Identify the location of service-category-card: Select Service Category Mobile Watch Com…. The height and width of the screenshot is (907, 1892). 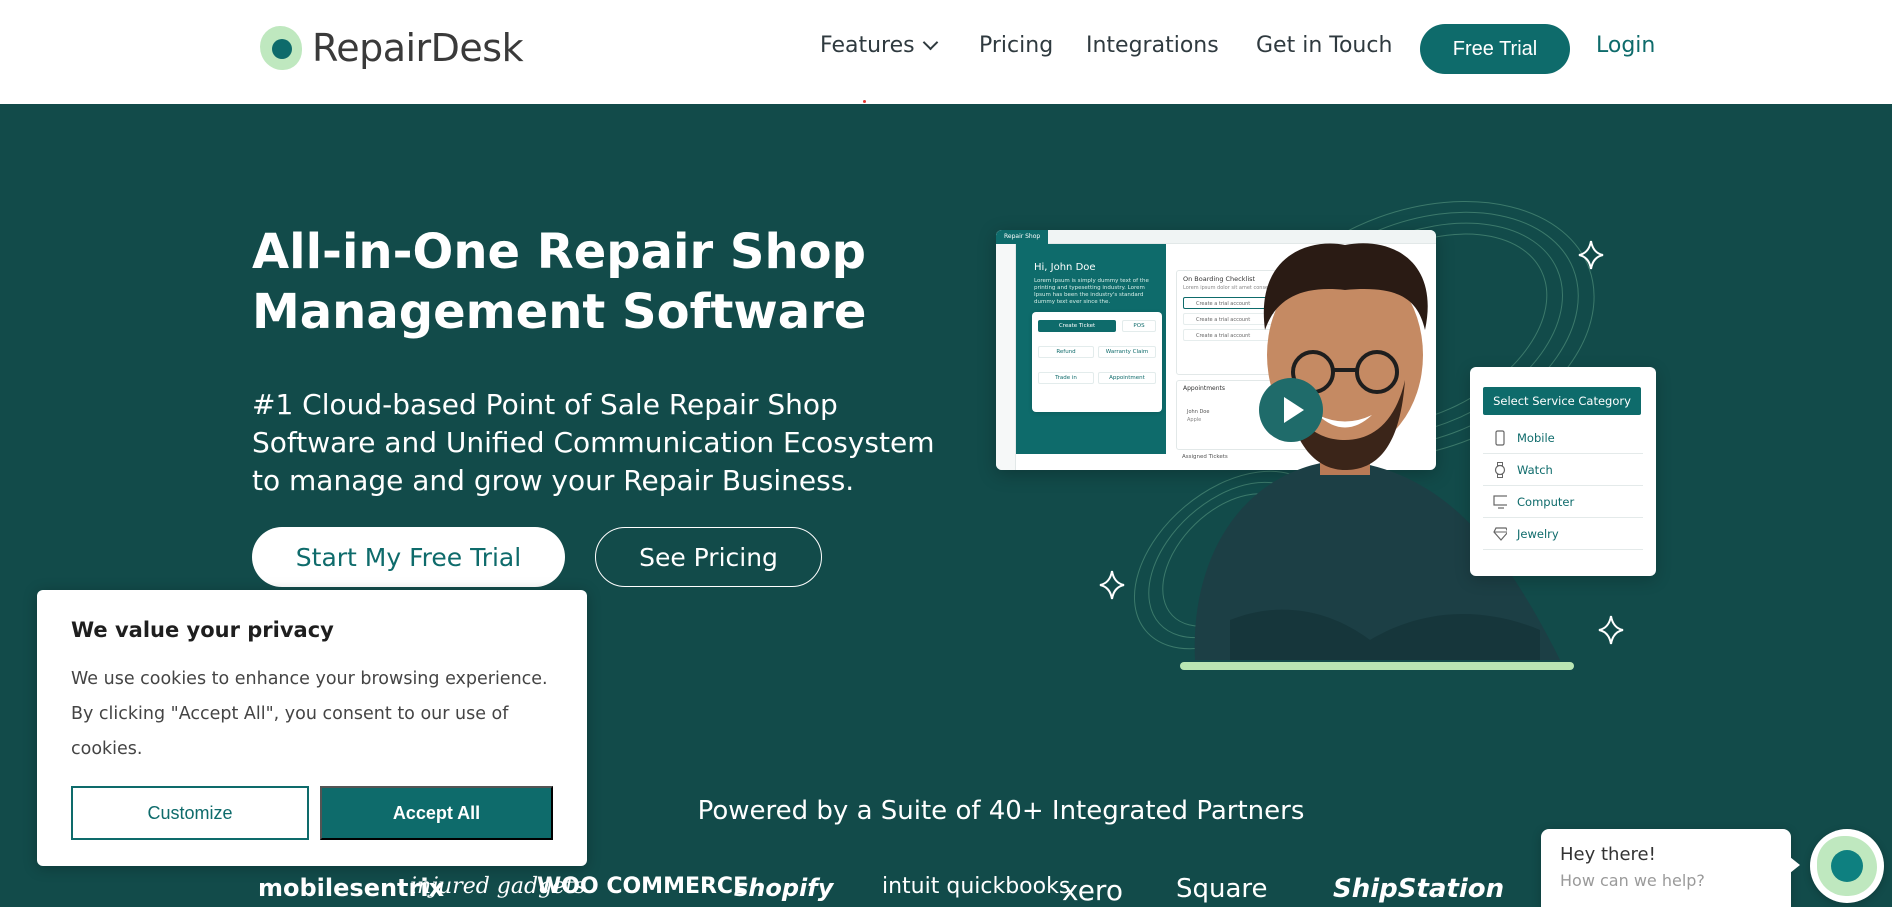
(1563, 471).